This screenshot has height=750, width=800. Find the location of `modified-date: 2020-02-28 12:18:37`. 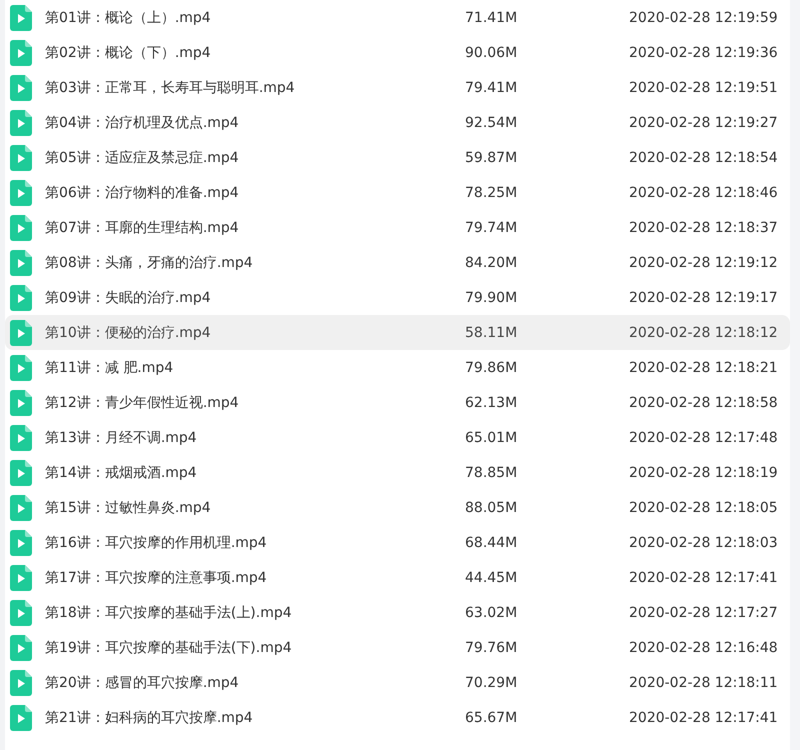

modified-date: 2020-02-28 12:18:37 is located at coordinates (703, 228).